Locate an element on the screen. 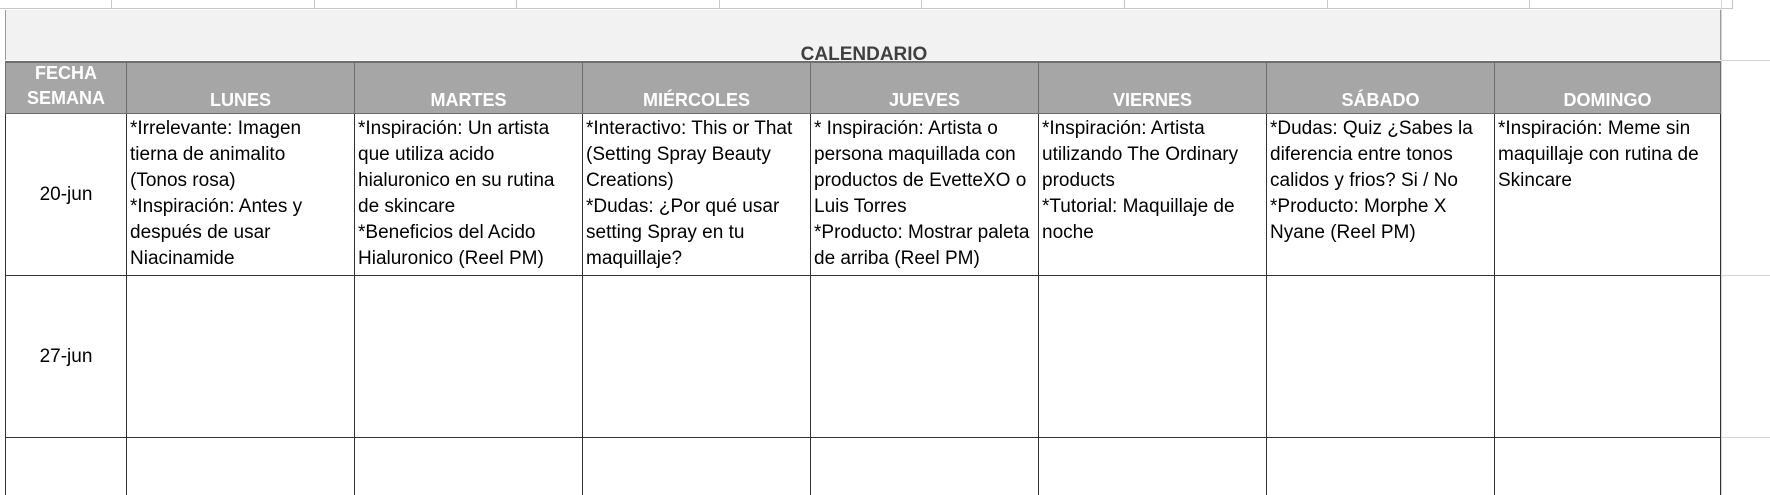 This screenshot has width=1770, height=495. title-row: CALENDARIO is located at coordinates (863, 37).